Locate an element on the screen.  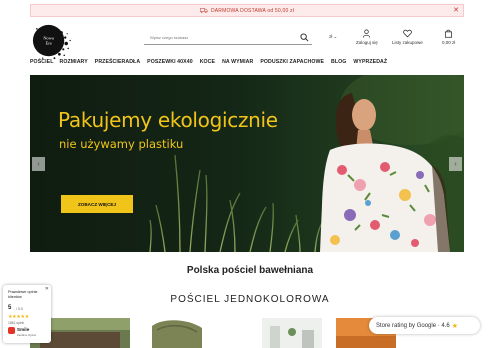
promo-bar: DARMOWA DOSTAWA od 50,00 zł ✕ is located at coordinates (247, 10).